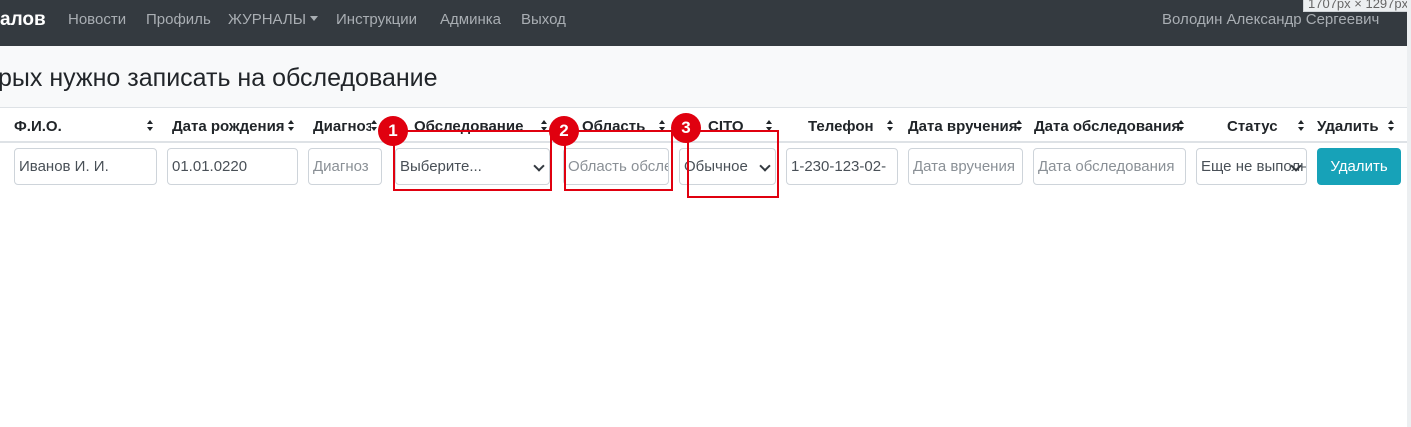  I want to click on handover-date-input: Дата вручения, so click(965, 166).